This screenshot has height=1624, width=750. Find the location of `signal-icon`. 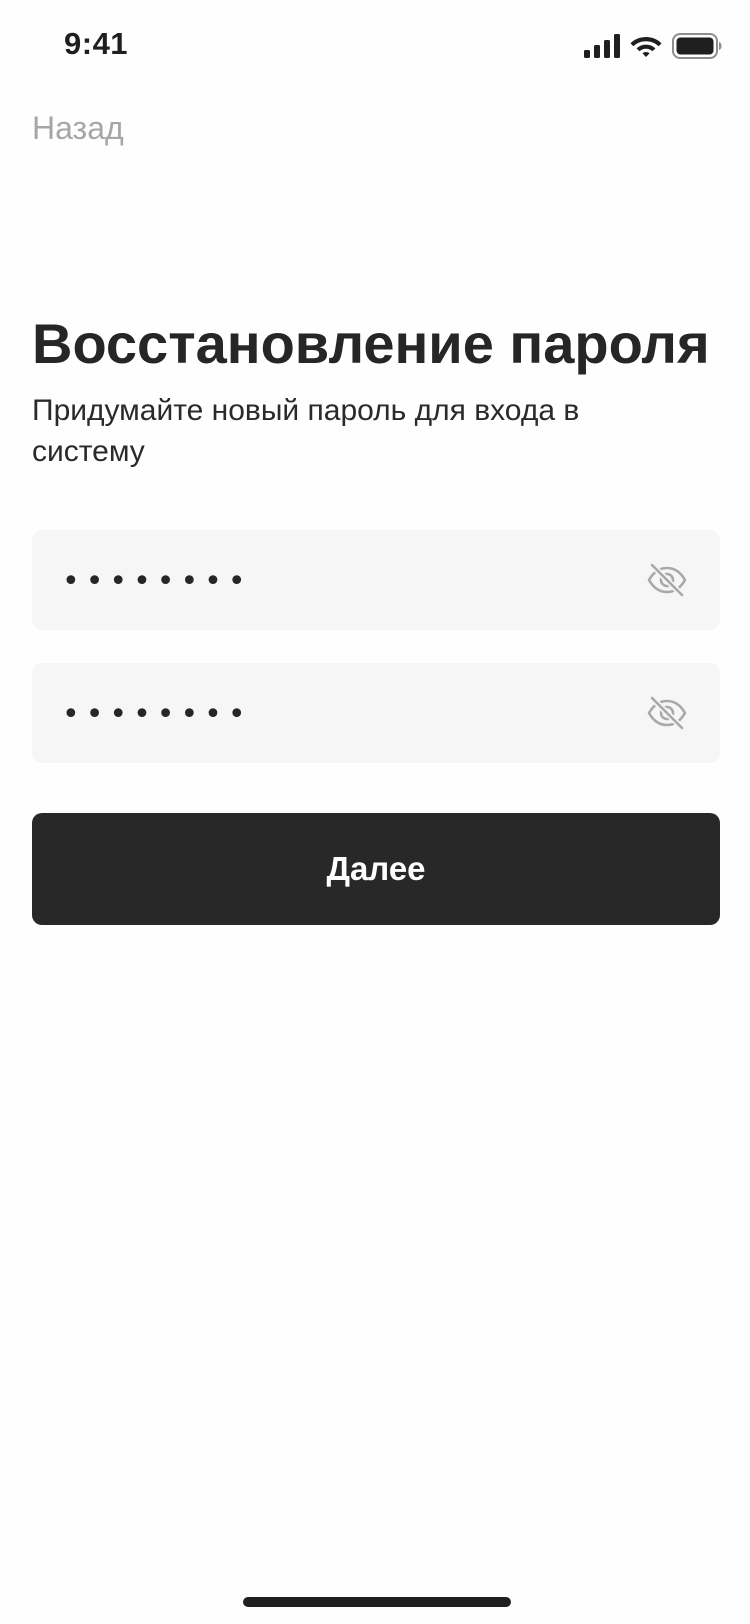

signal-icon is located at coordinates (602, 46).